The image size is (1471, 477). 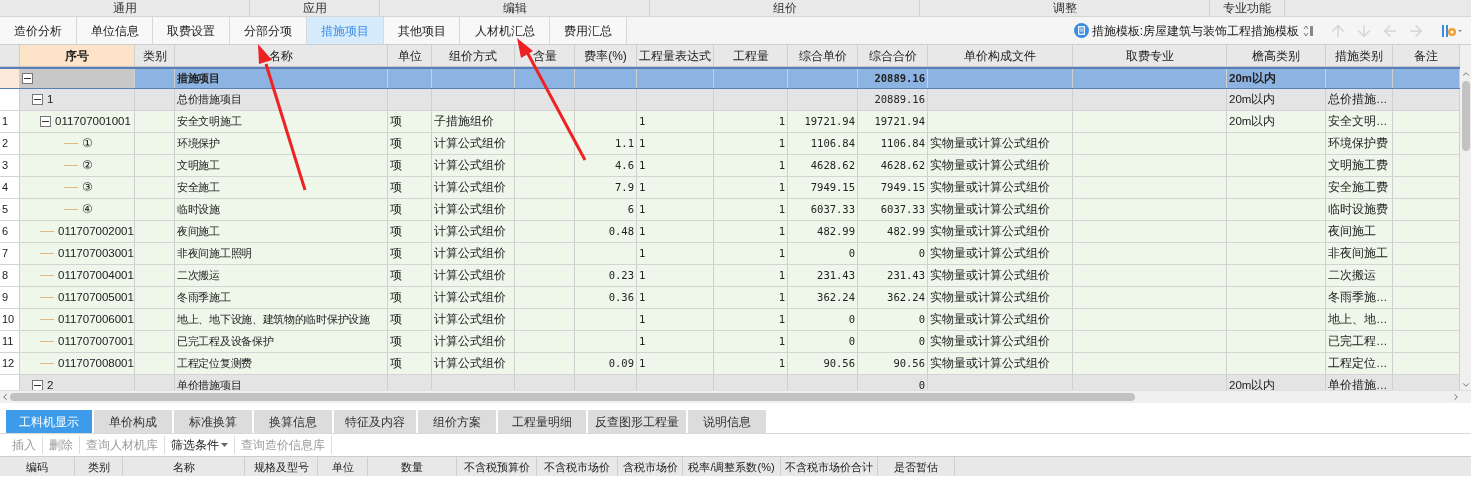 What do you see at coordinates (464, 121) in the screenshot?
I see `table-cell-text: 子措施组价` at bounding box center [464, 121].